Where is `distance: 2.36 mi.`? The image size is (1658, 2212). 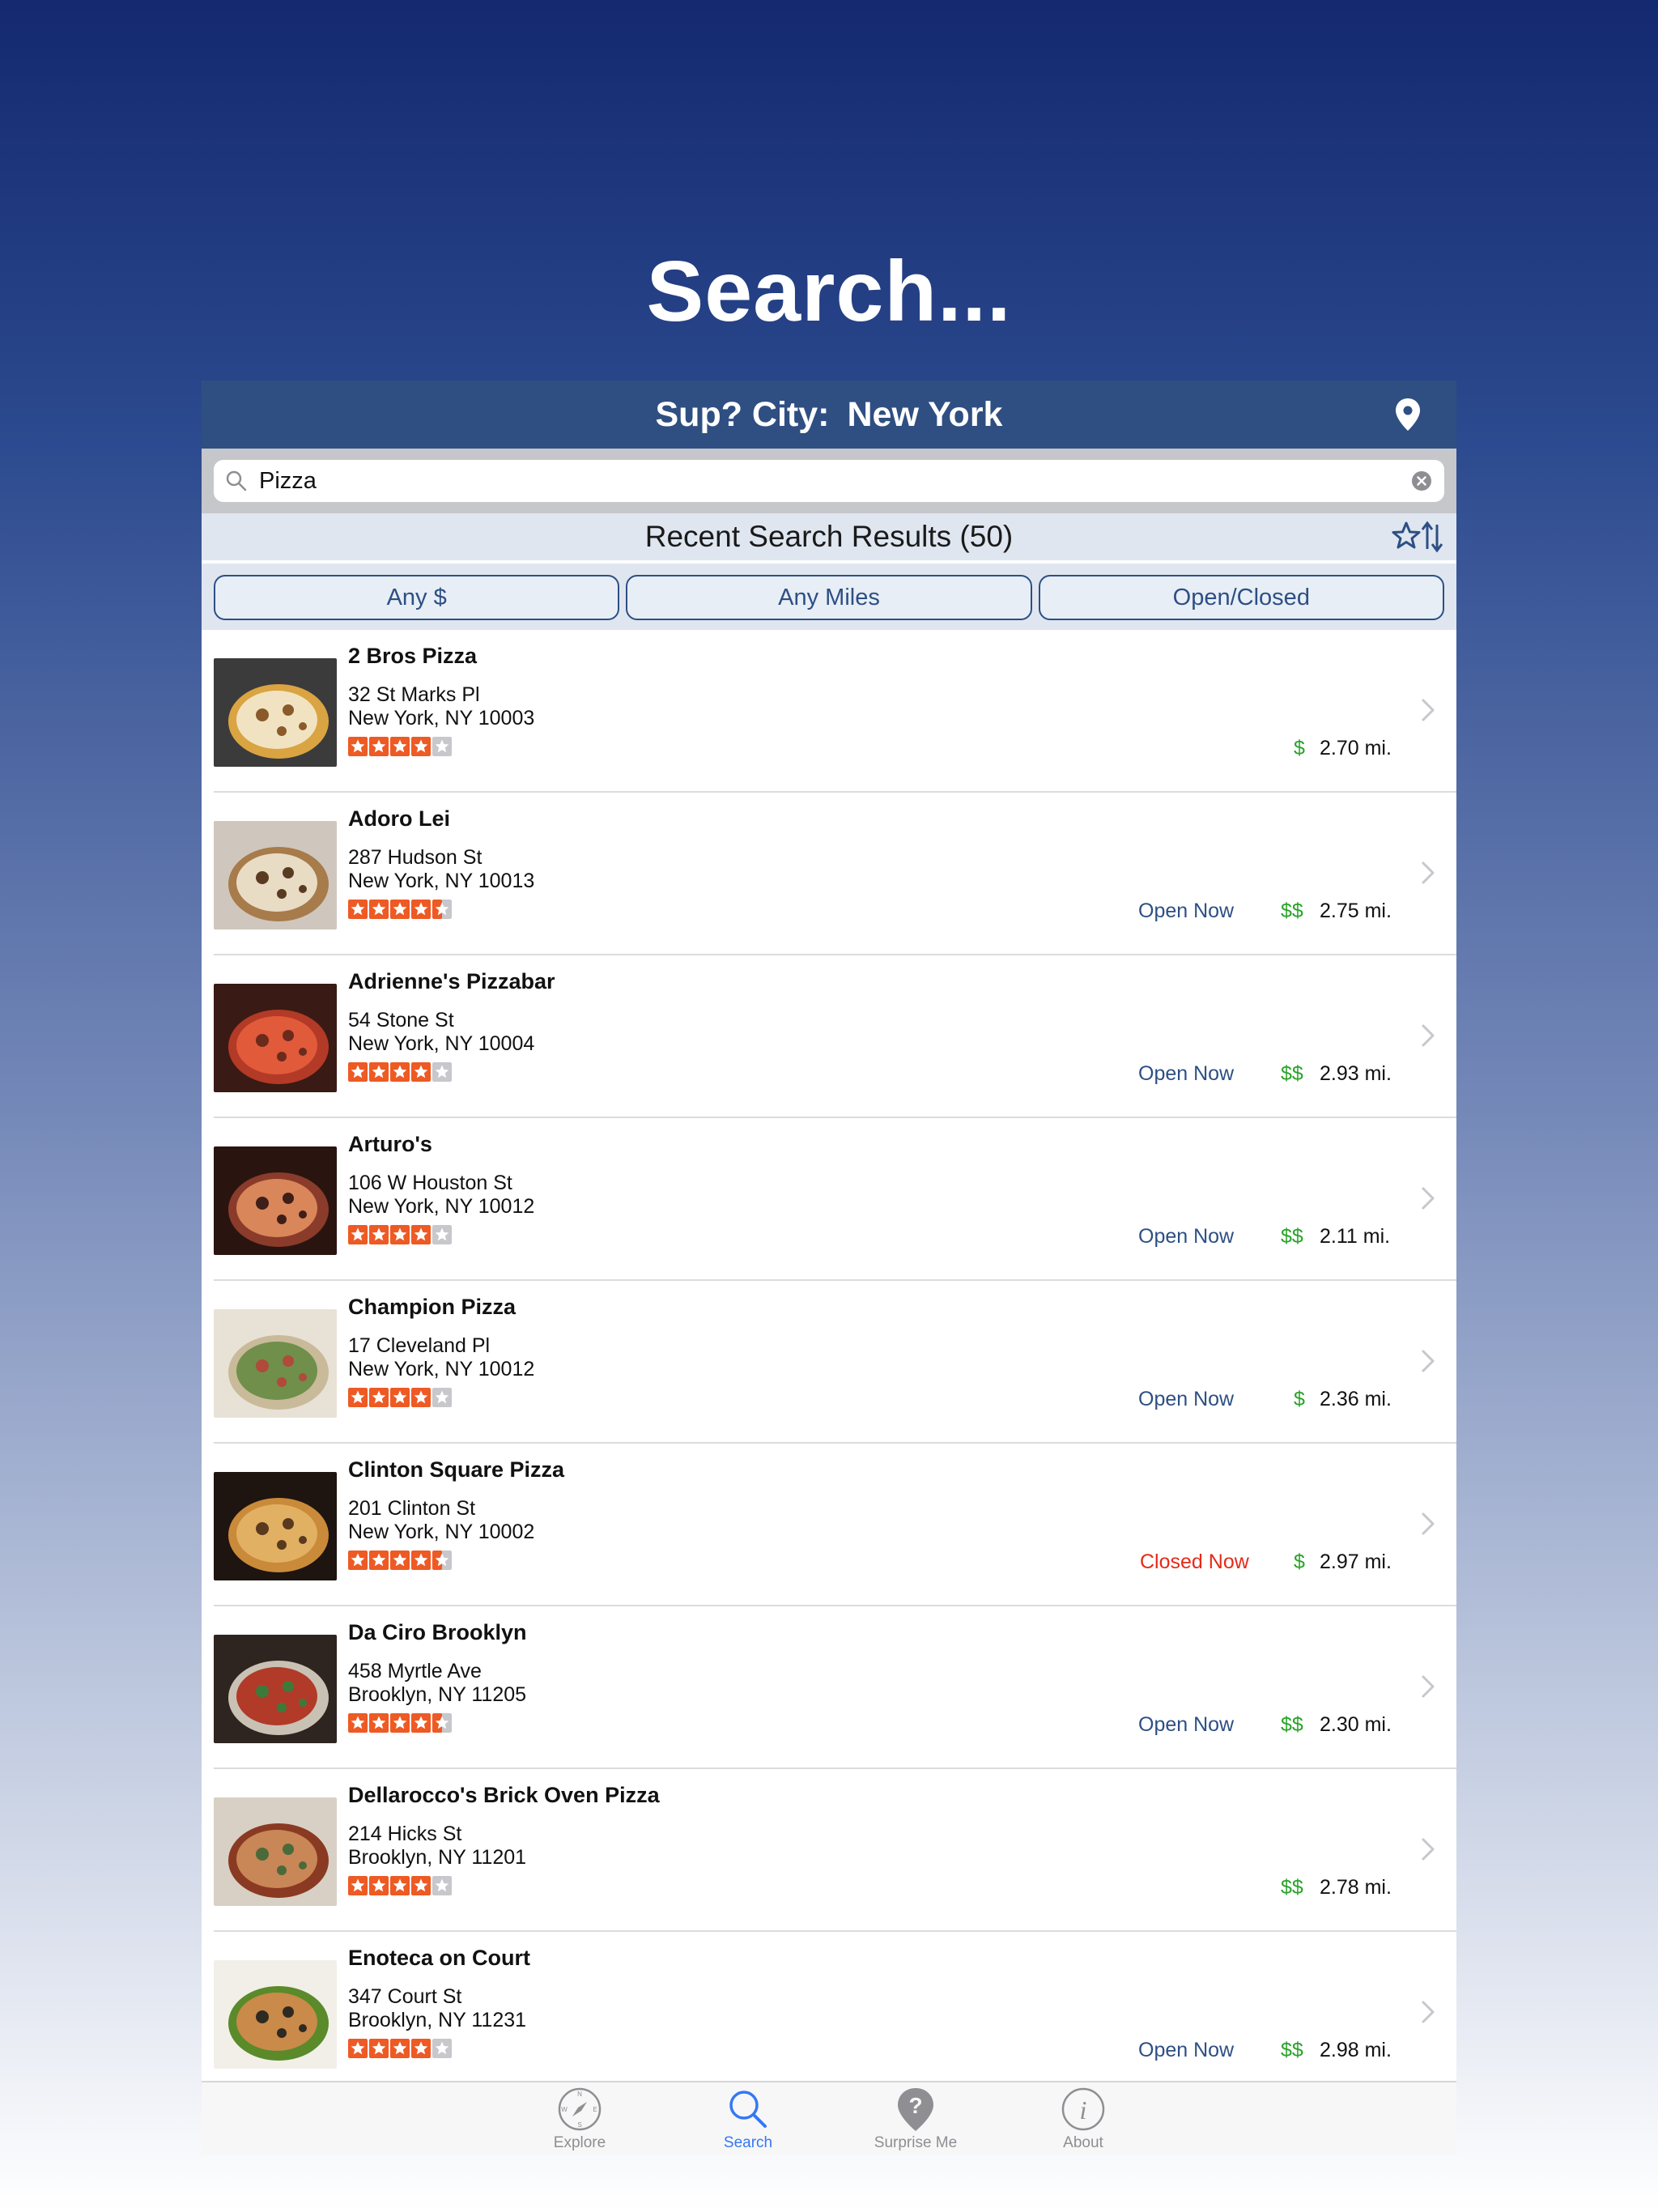
distance: 2.36 mi. is located at coordinates (1356, 1399).